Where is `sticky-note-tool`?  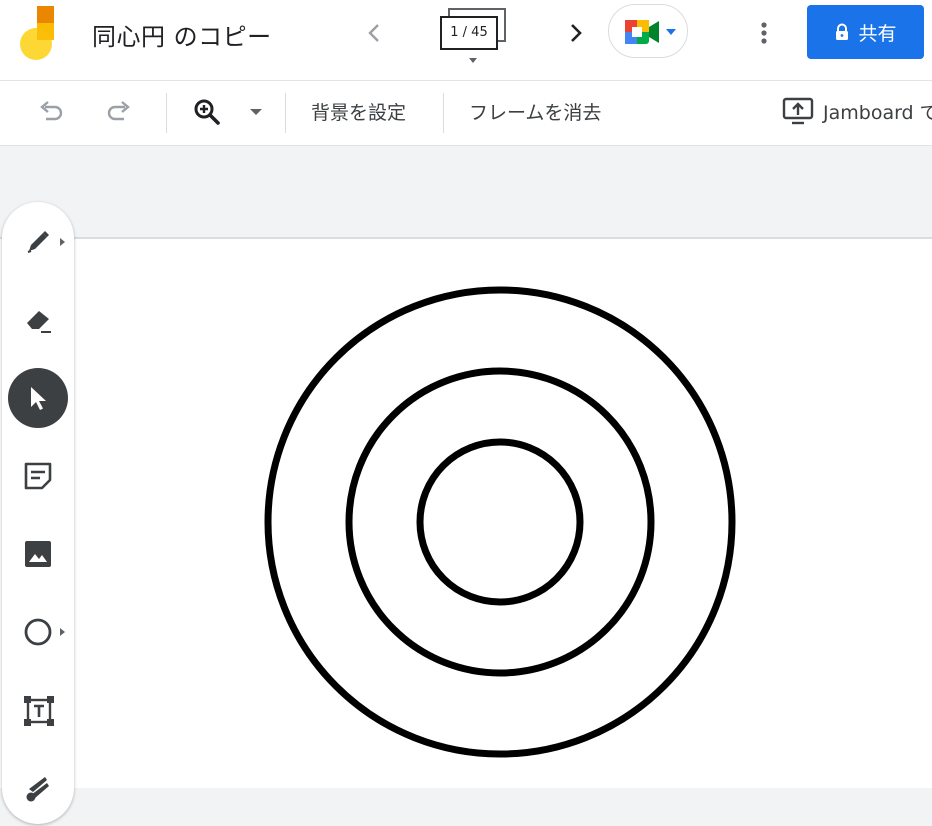 sticky-note-tool is located at coordinates (38, 476).